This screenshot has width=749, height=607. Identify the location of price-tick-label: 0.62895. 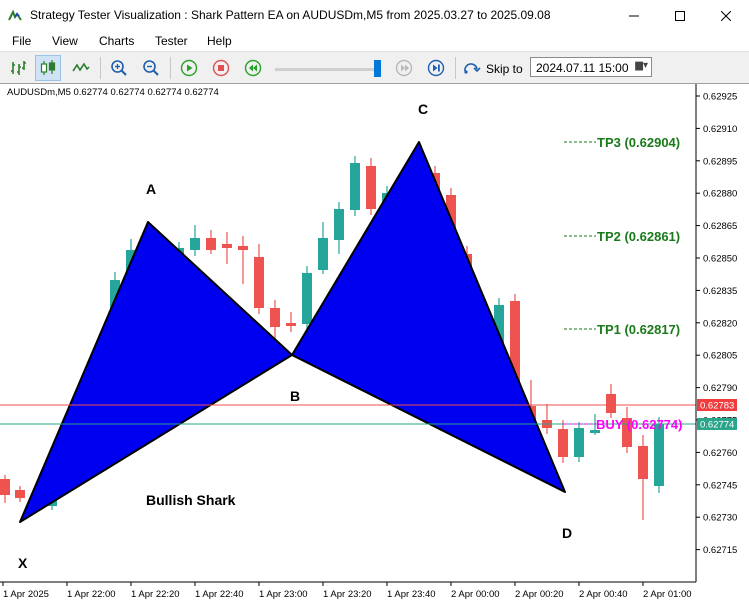
(720, 161).